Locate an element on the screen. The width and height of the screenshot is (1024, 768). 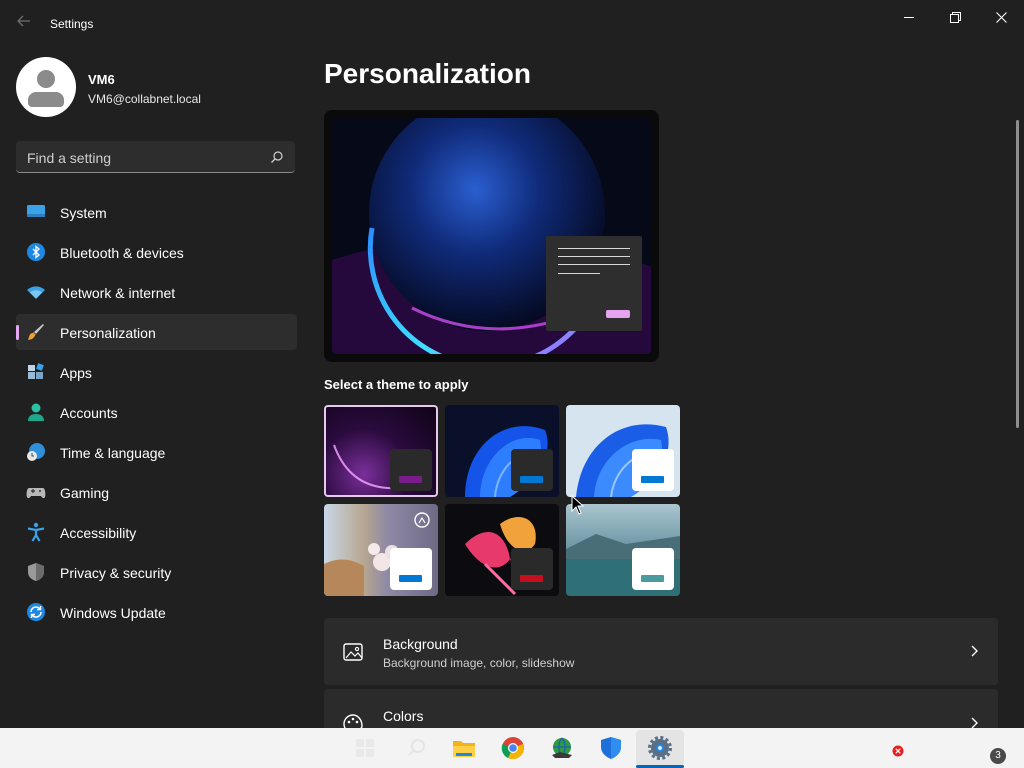
close-button is located at coordinates (1001, 17).